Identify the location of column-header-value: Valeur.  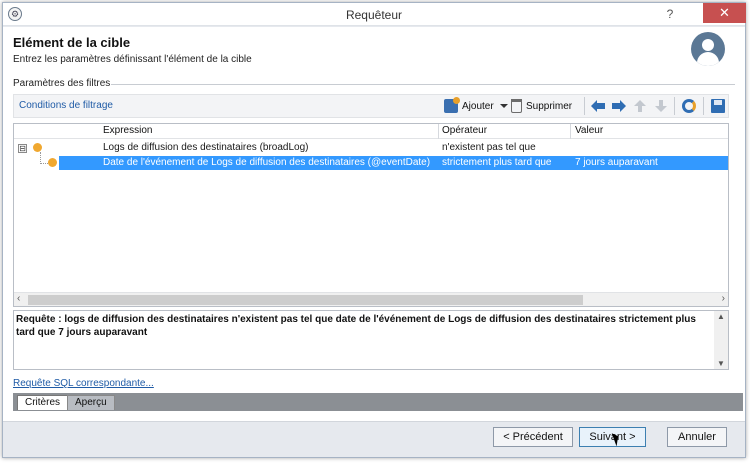
(587, 130).